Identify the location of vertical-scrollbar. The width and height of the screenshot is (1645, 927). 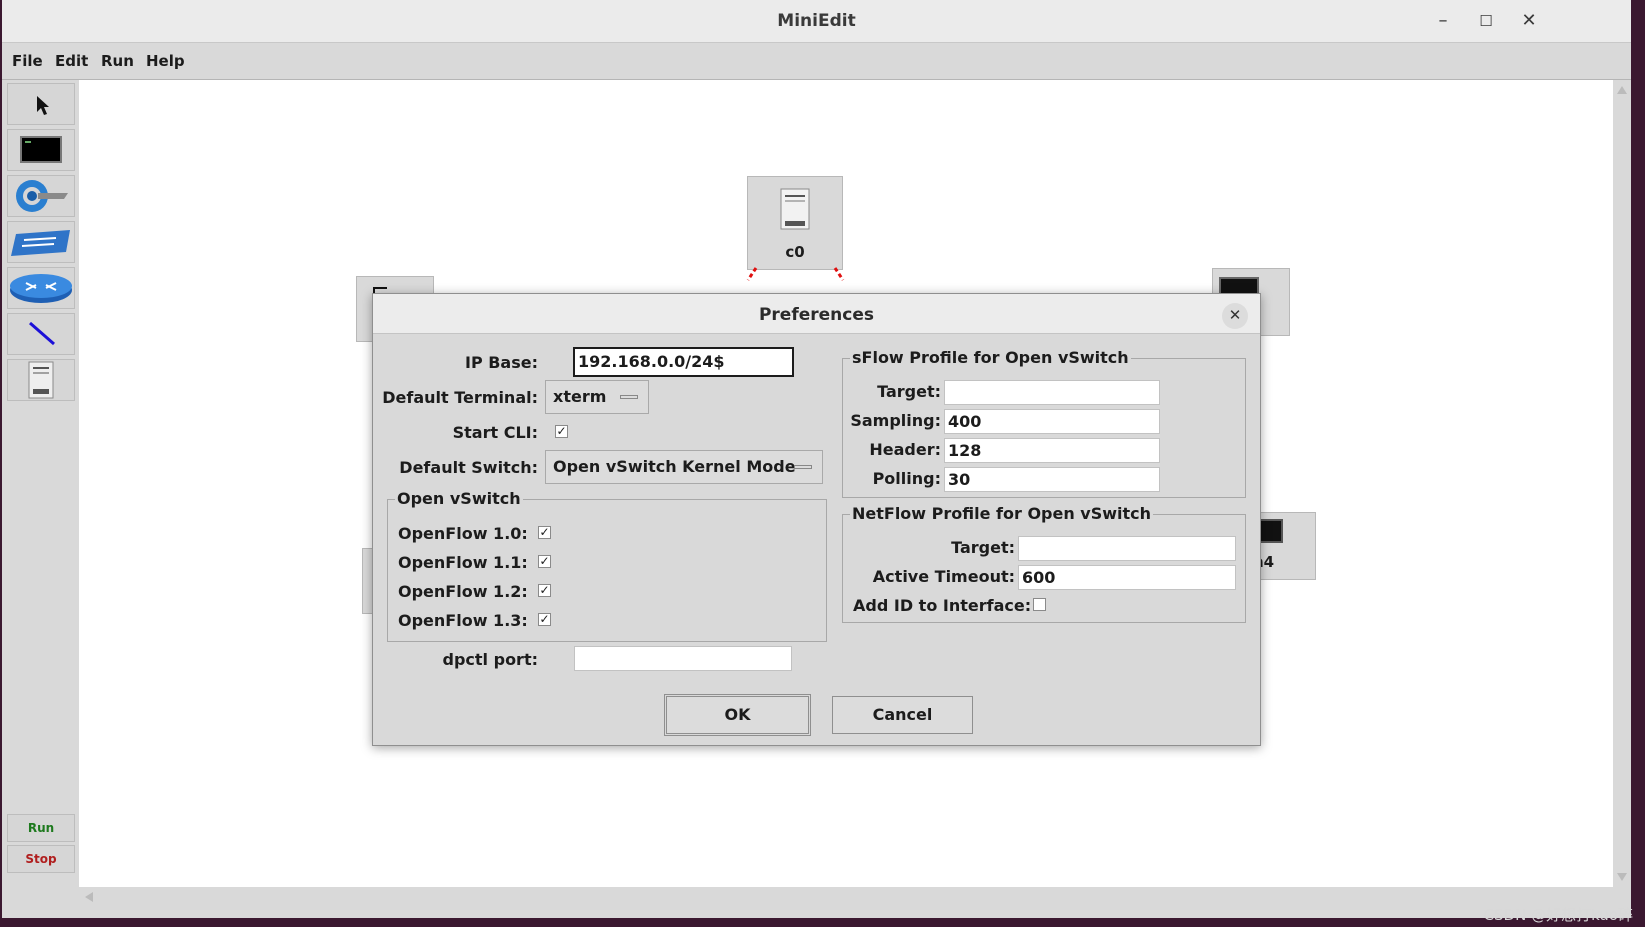
(1622, 483).